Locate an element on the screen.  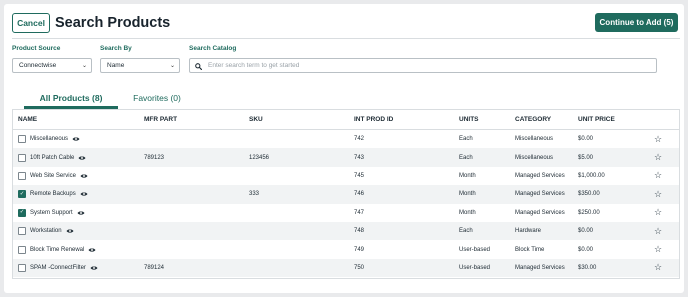
product-name-cell: ✓ Remote Backups is located at coordinates (53, 194).